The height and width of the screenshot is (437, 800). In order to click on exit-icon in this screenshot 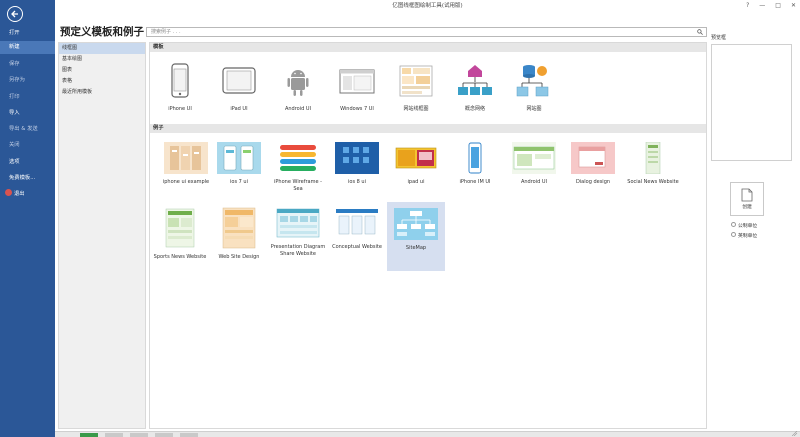, I will do `click(8, 192)`.